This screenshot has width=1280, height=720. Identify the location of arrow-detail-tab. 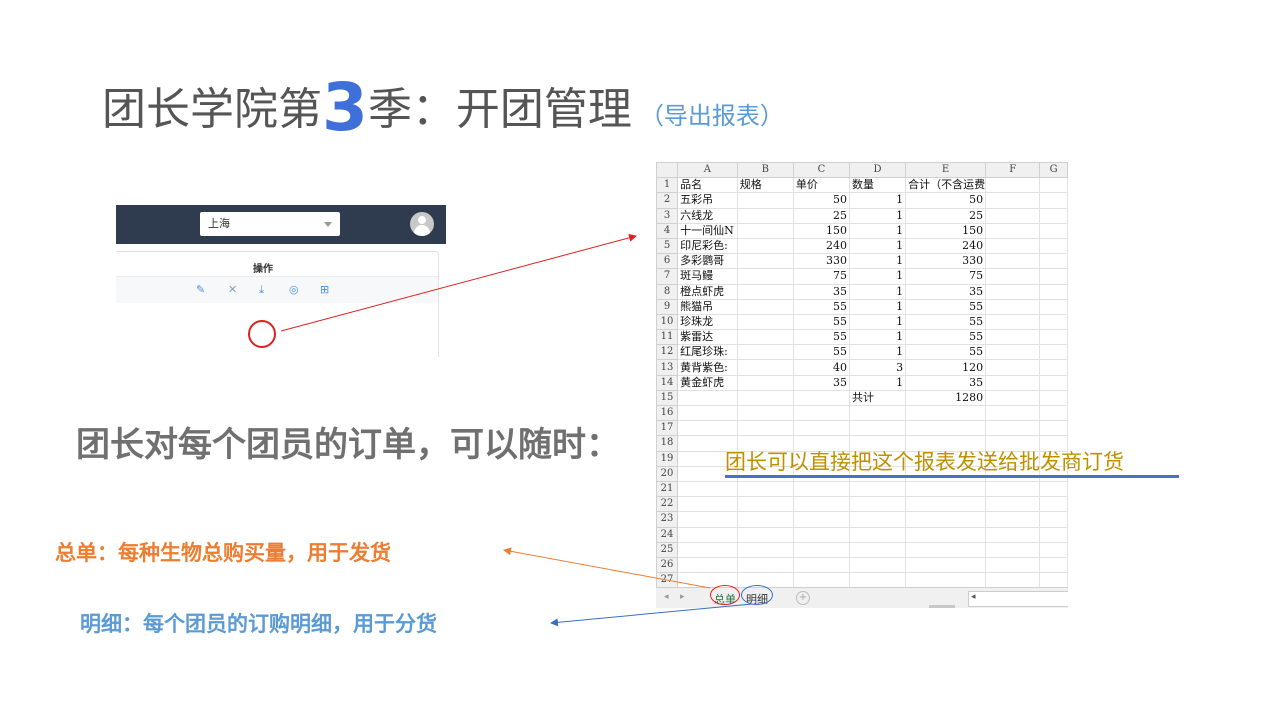
(651, 615).